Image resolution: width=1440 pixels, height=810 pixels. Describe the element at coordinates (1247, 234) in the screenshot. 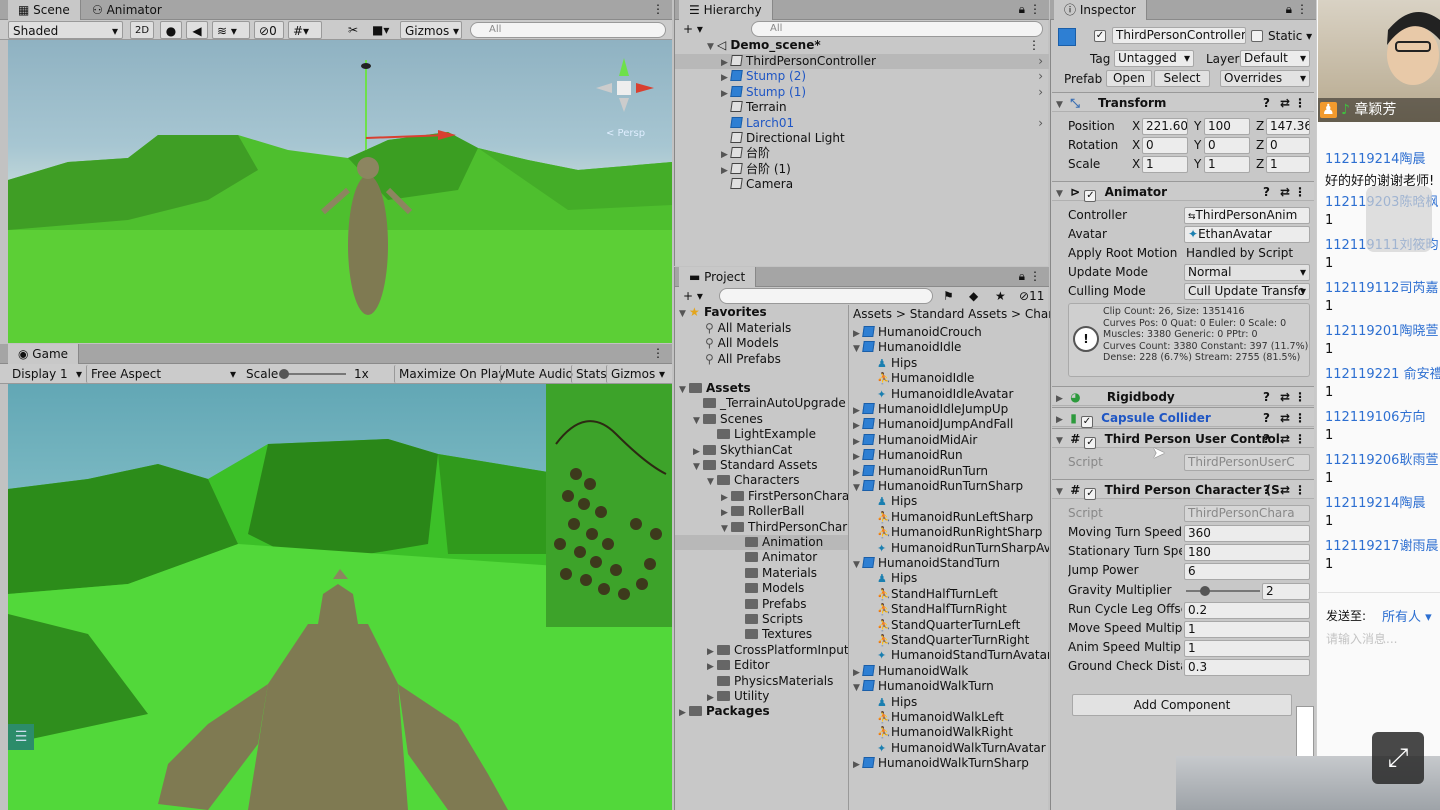

I see `avatar-field: ✦EthanAvatar` at that location.